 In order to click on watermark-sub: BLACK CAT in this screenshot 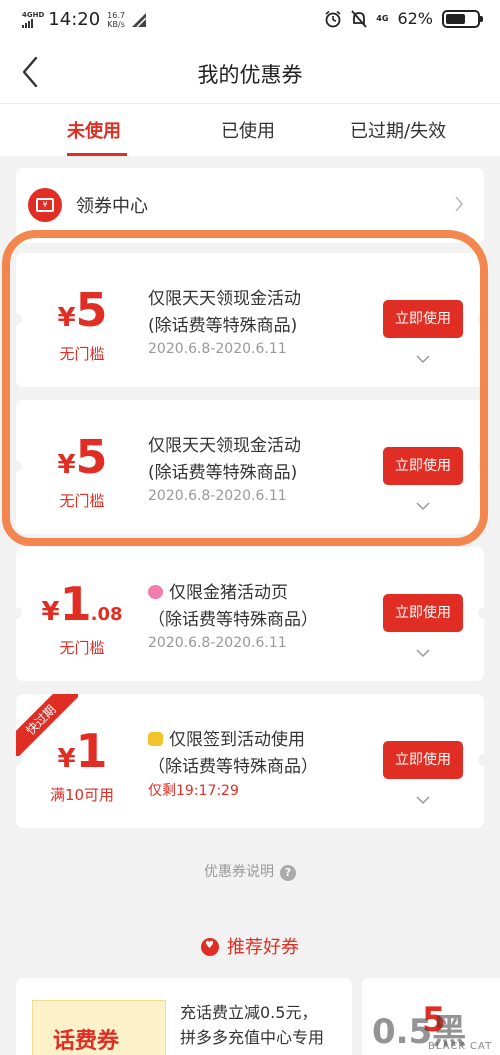, I will do `click(460, 1046)`.